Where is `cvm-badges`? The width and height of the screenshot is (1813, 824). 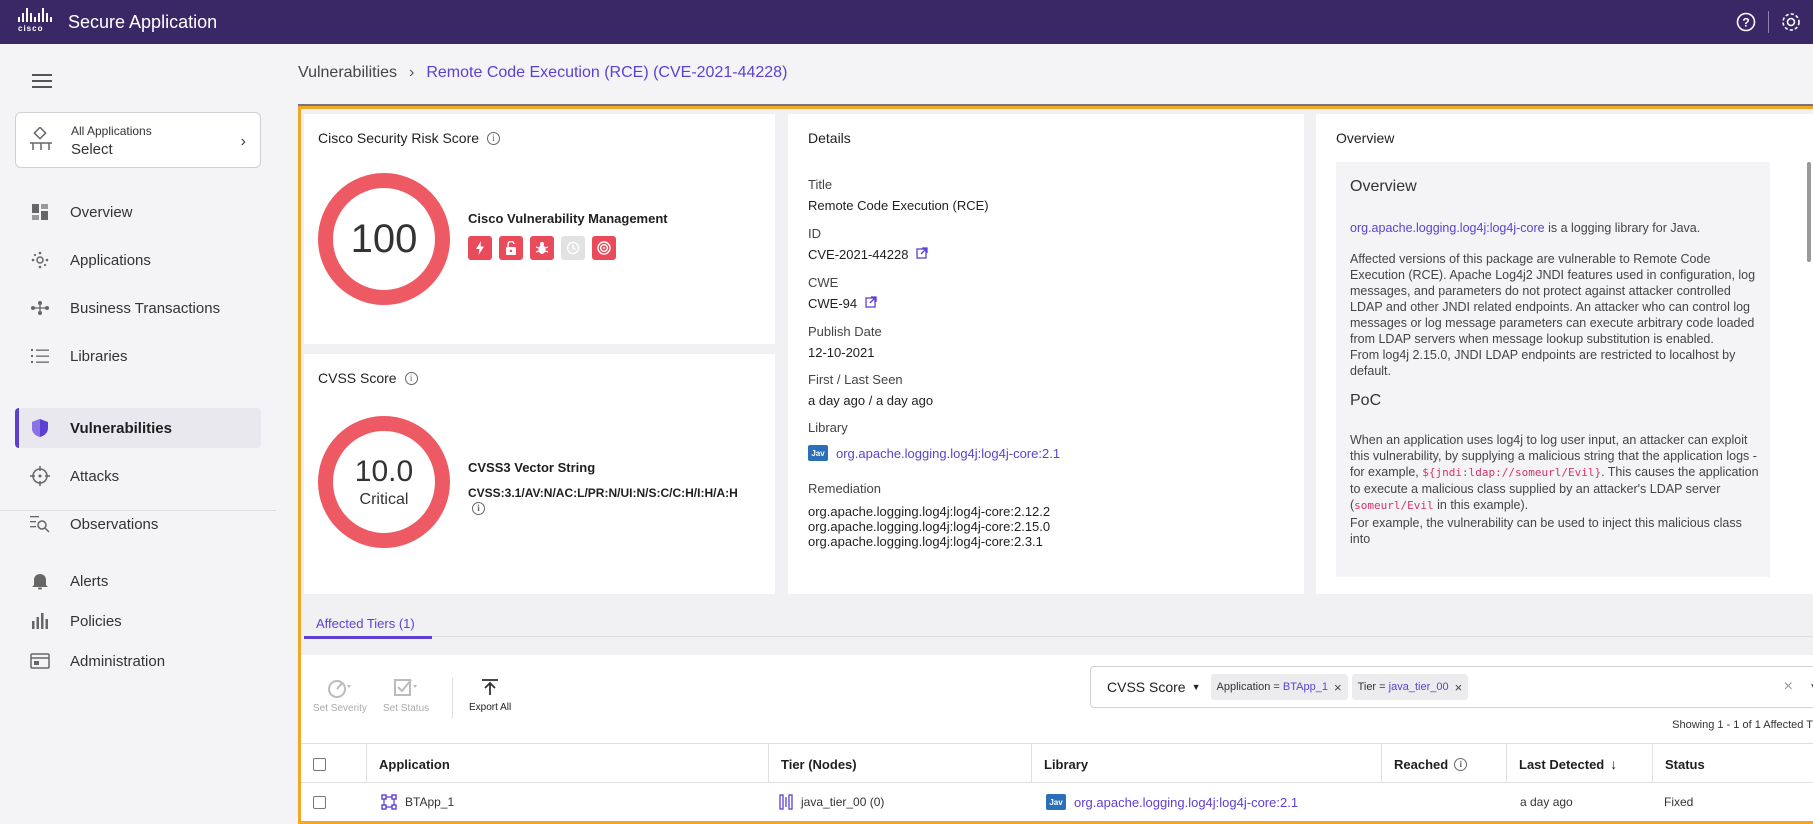 cvm-badges is located at coordinates (542, 248).